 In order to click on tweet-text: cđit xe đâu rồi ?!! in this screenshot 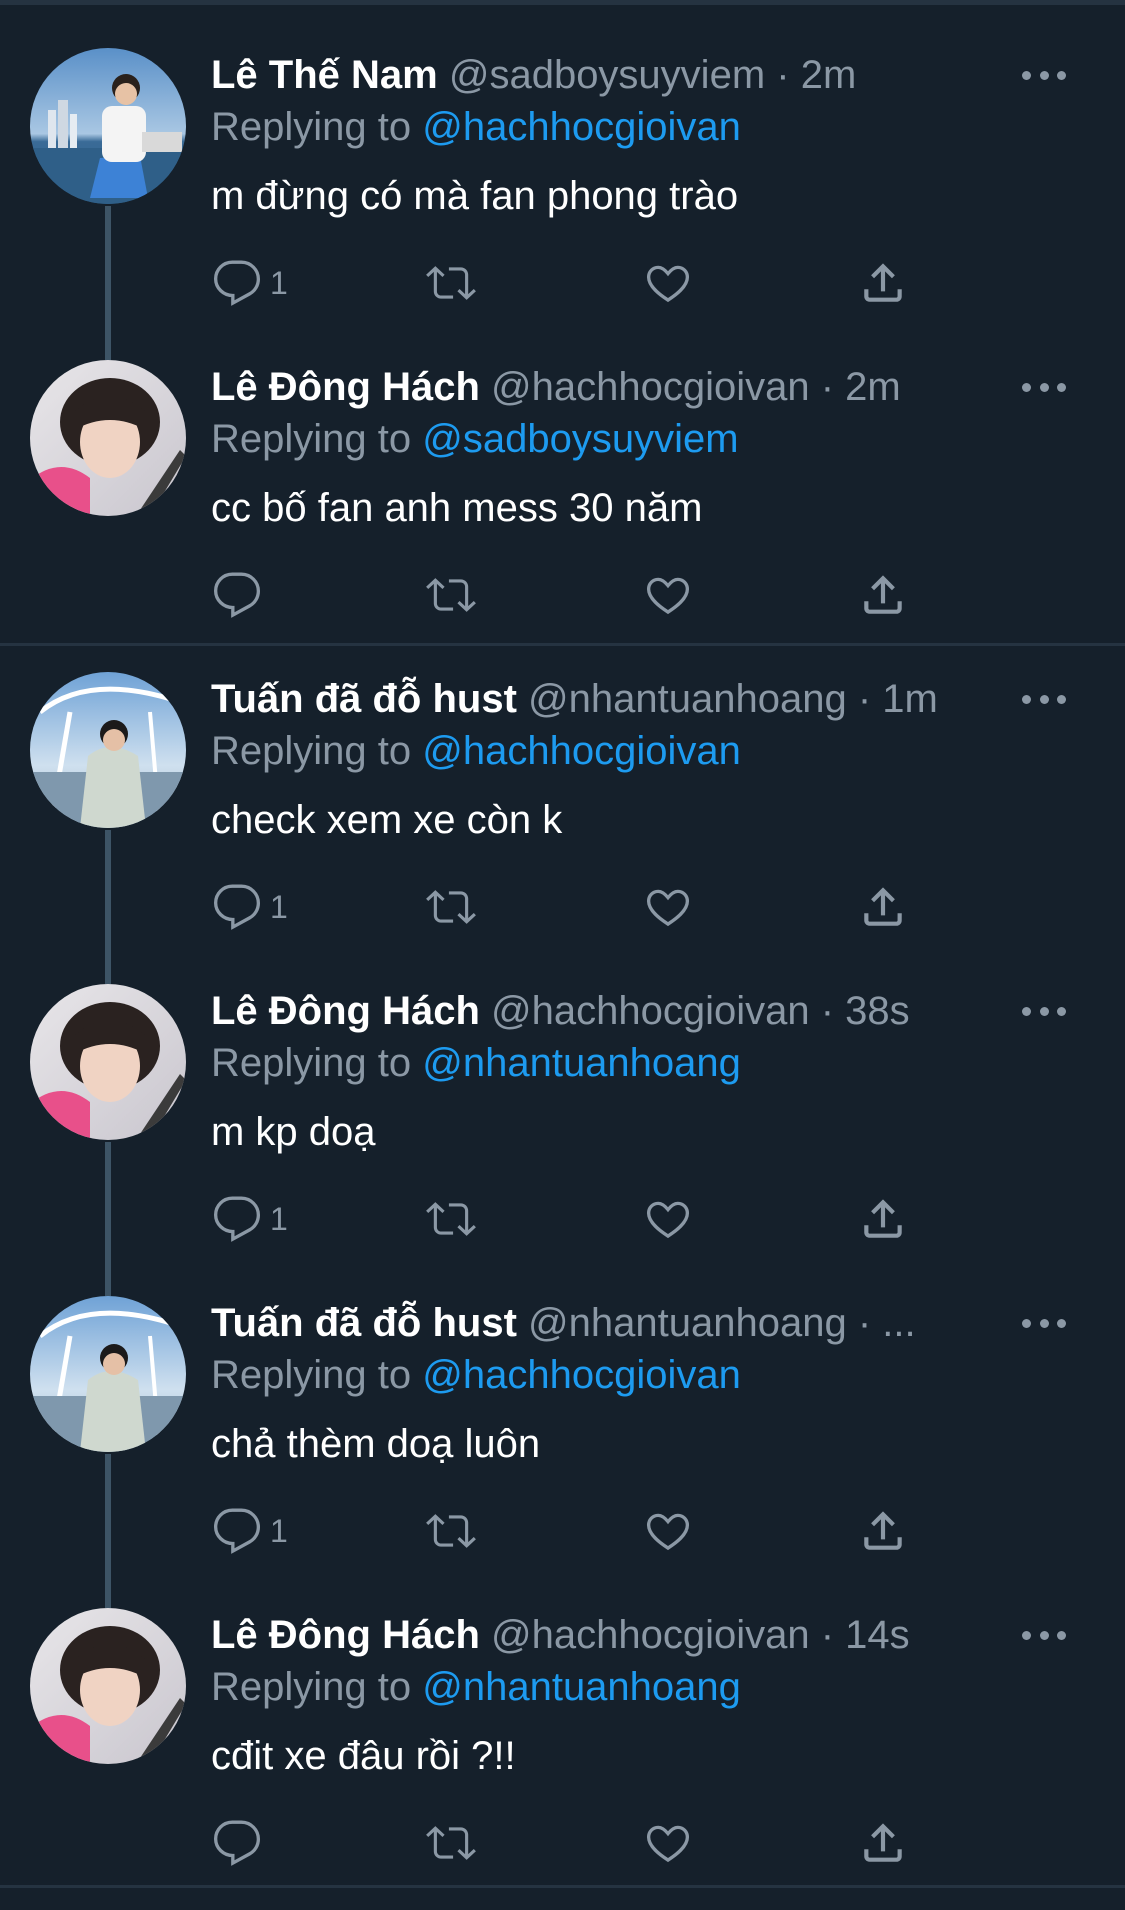, I will do `click(363, 1756)`.